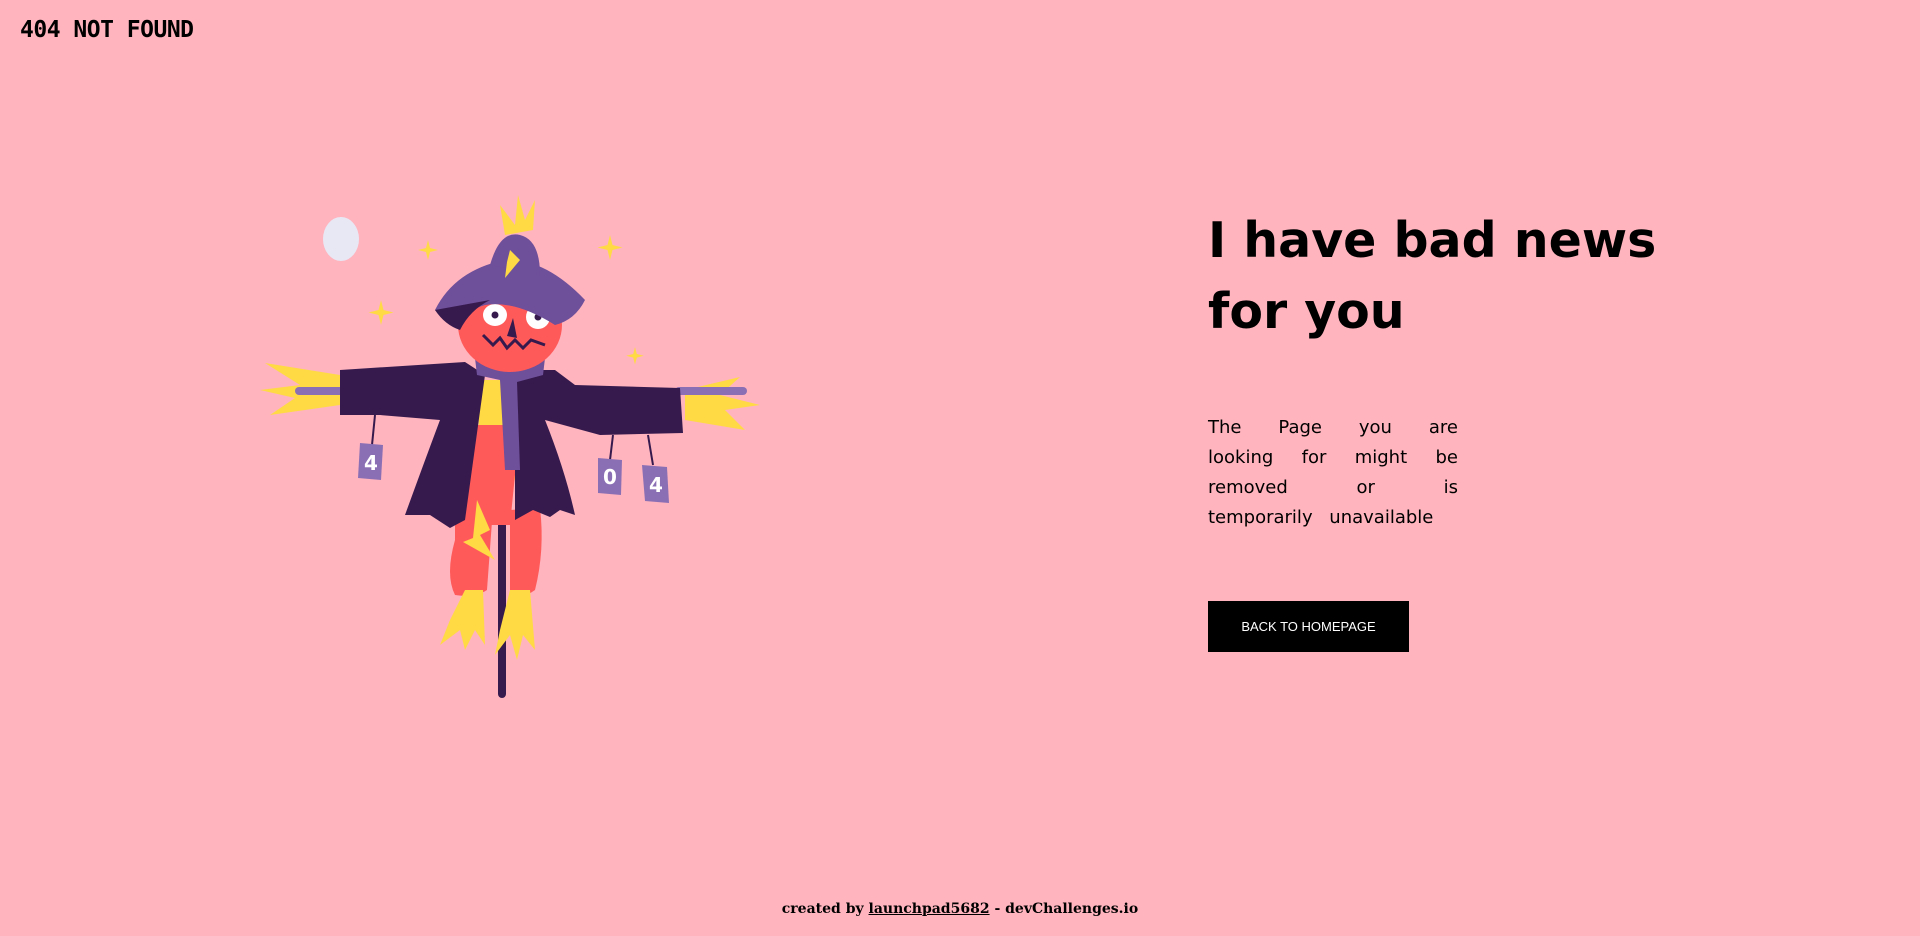 The height and width of the screenshot is (936, 1920). I want to click on can-label: 0, so click(610, 477).